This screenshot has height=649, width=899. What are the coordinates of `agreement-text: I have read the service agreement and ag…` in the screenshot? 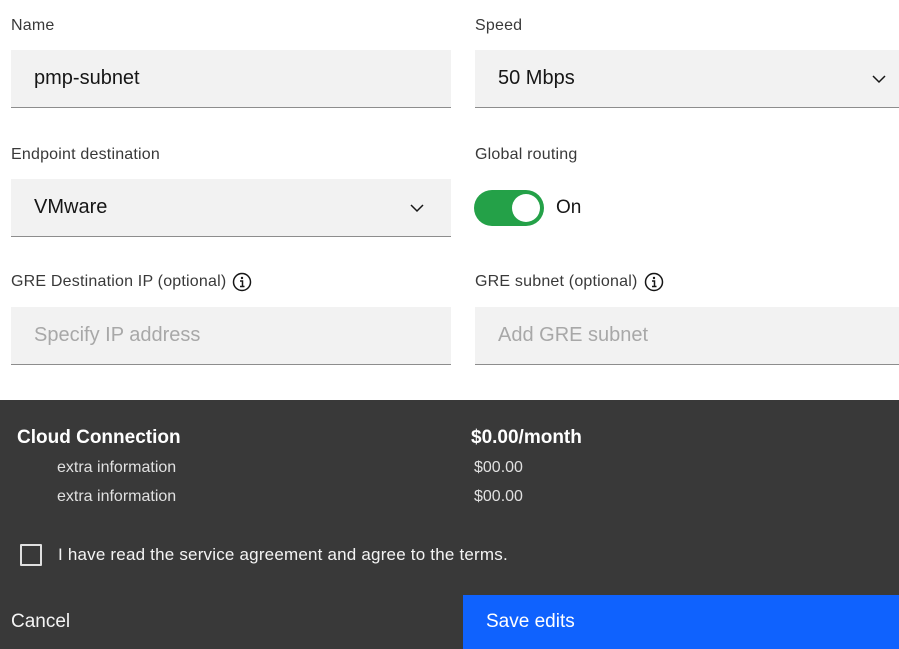 It's located at (283, 554).